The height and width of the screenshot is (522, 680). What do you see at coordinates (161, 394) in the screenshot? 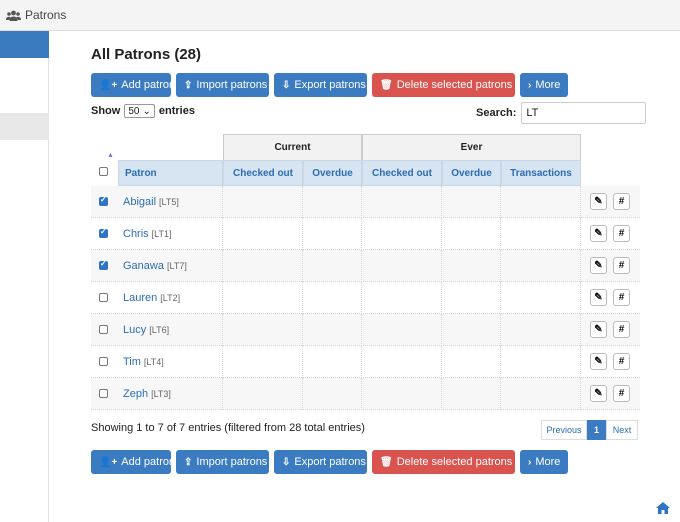
I see `patron-card-number: [LT3]` at bounding box center [161, 394].